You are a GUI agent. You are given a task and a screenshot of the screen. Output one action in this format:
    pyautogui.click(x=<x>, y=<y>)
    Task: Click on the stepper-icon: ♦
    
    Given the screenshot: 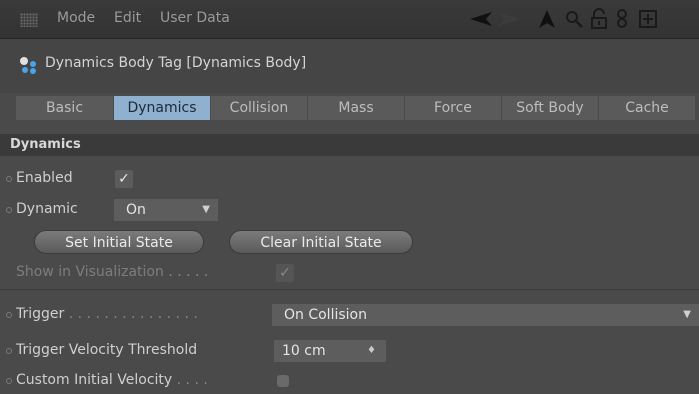 What is the action you would take?
    pyautogui.click(x=371, y=351)
    